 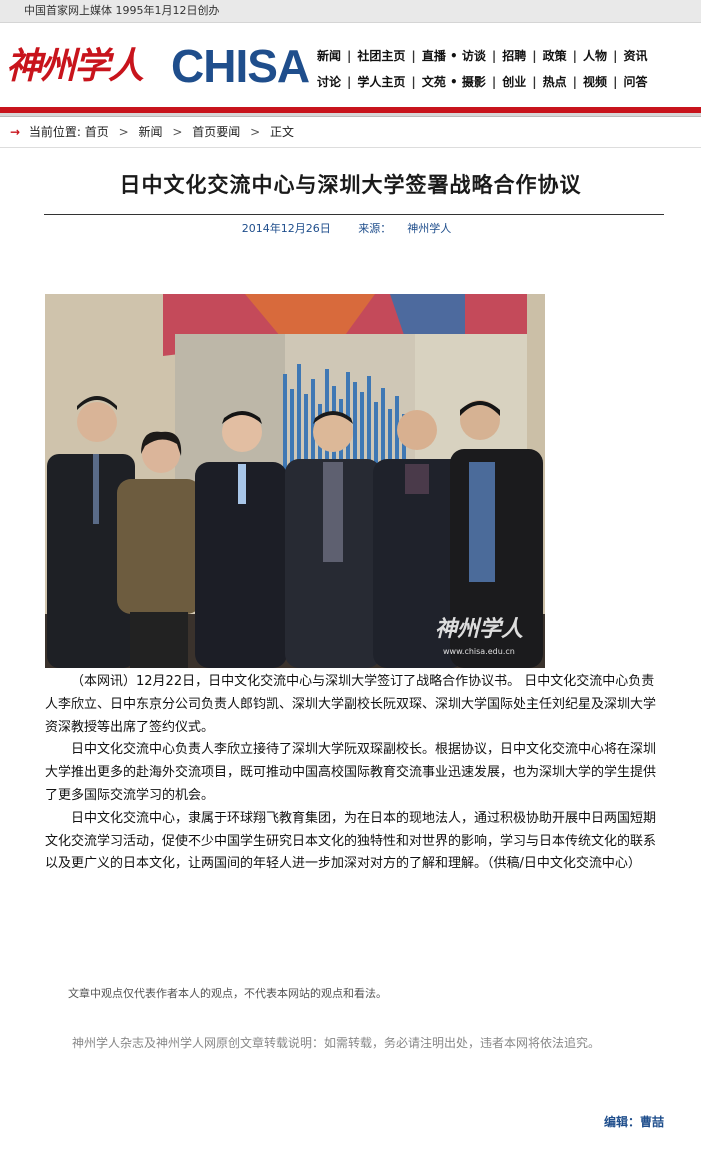 What do you see at coordinates (122, 10) in the screenshot?
I see `top-info-text: 中国首家网上媒体 1995年1月12日创办` at bounding box center [122, 10].